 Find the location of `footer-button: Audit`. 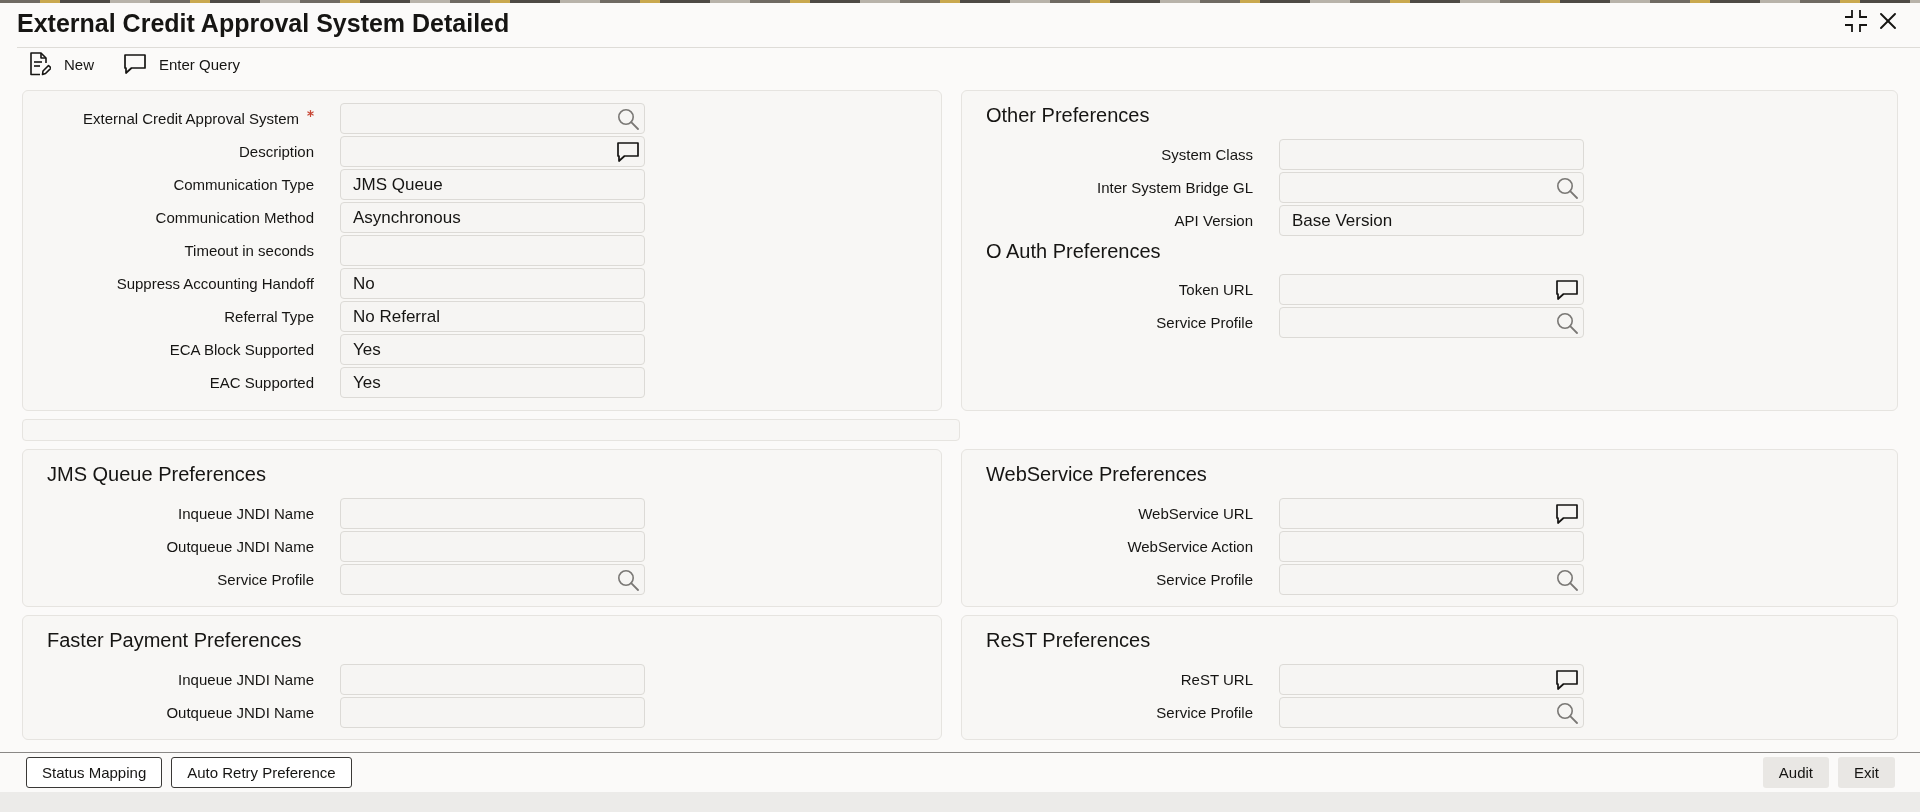

footer-button: Audit is located at coordinates (1795, 772).